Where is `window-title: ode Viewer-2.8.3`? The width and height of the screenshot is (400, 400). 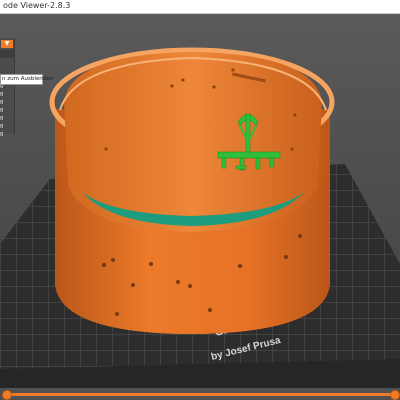 window-title: ode Viewer-2.8.3 is located at coordinates (37, 5).